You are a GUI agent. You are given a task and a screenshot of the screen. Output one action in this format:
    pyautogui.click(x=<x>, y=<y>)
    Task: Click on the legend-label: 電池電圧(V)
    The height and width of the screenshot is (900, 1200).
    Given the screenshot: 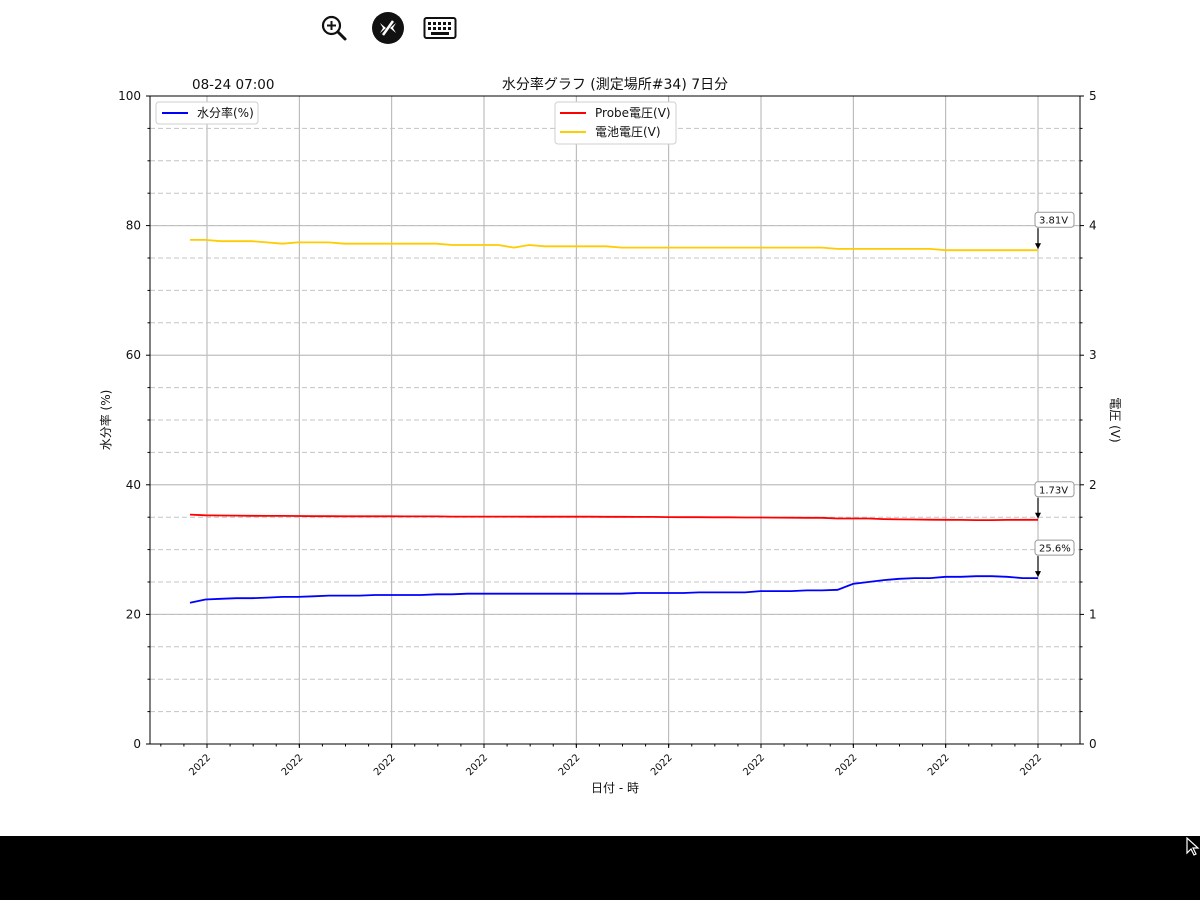 What is the action you would take?
    pyautogui.click(x=628, y=132)
    